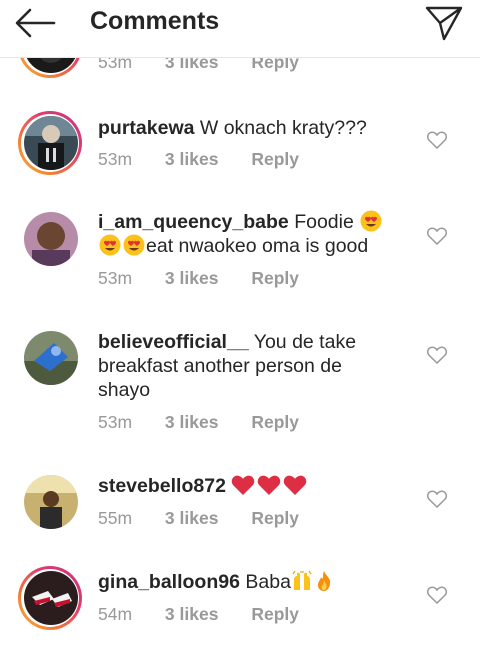 The image size is (480, 657). Describe the element at coordinates (169, 582) in the screenshot. I see `comment-username: gina_balloon96` at that location.